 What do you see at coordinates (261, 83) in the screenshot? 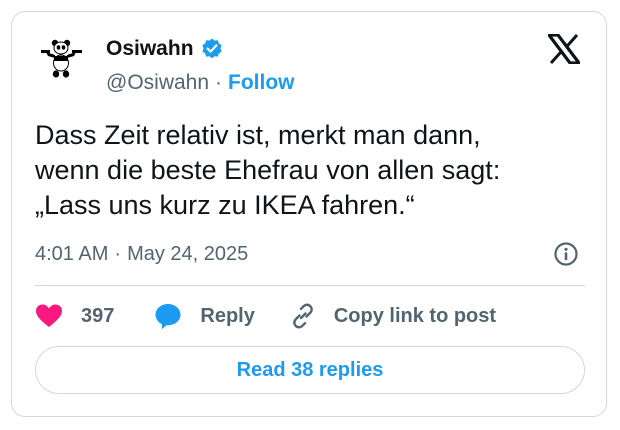
I see `follow-button: Follow` at bounding box center [261, 83].